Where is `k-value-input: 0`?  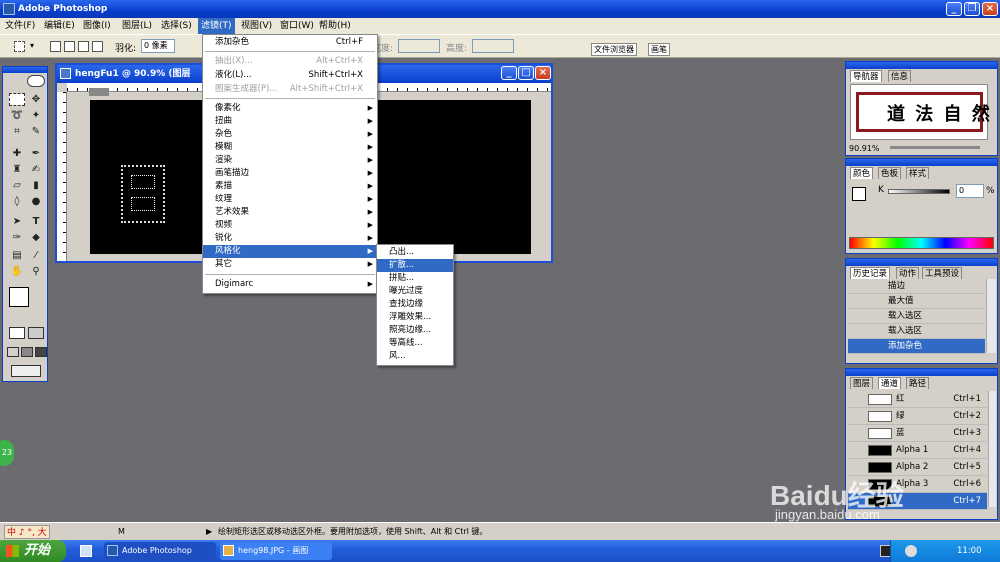
k-value-input: 0 is located at coordinates (970, 191).